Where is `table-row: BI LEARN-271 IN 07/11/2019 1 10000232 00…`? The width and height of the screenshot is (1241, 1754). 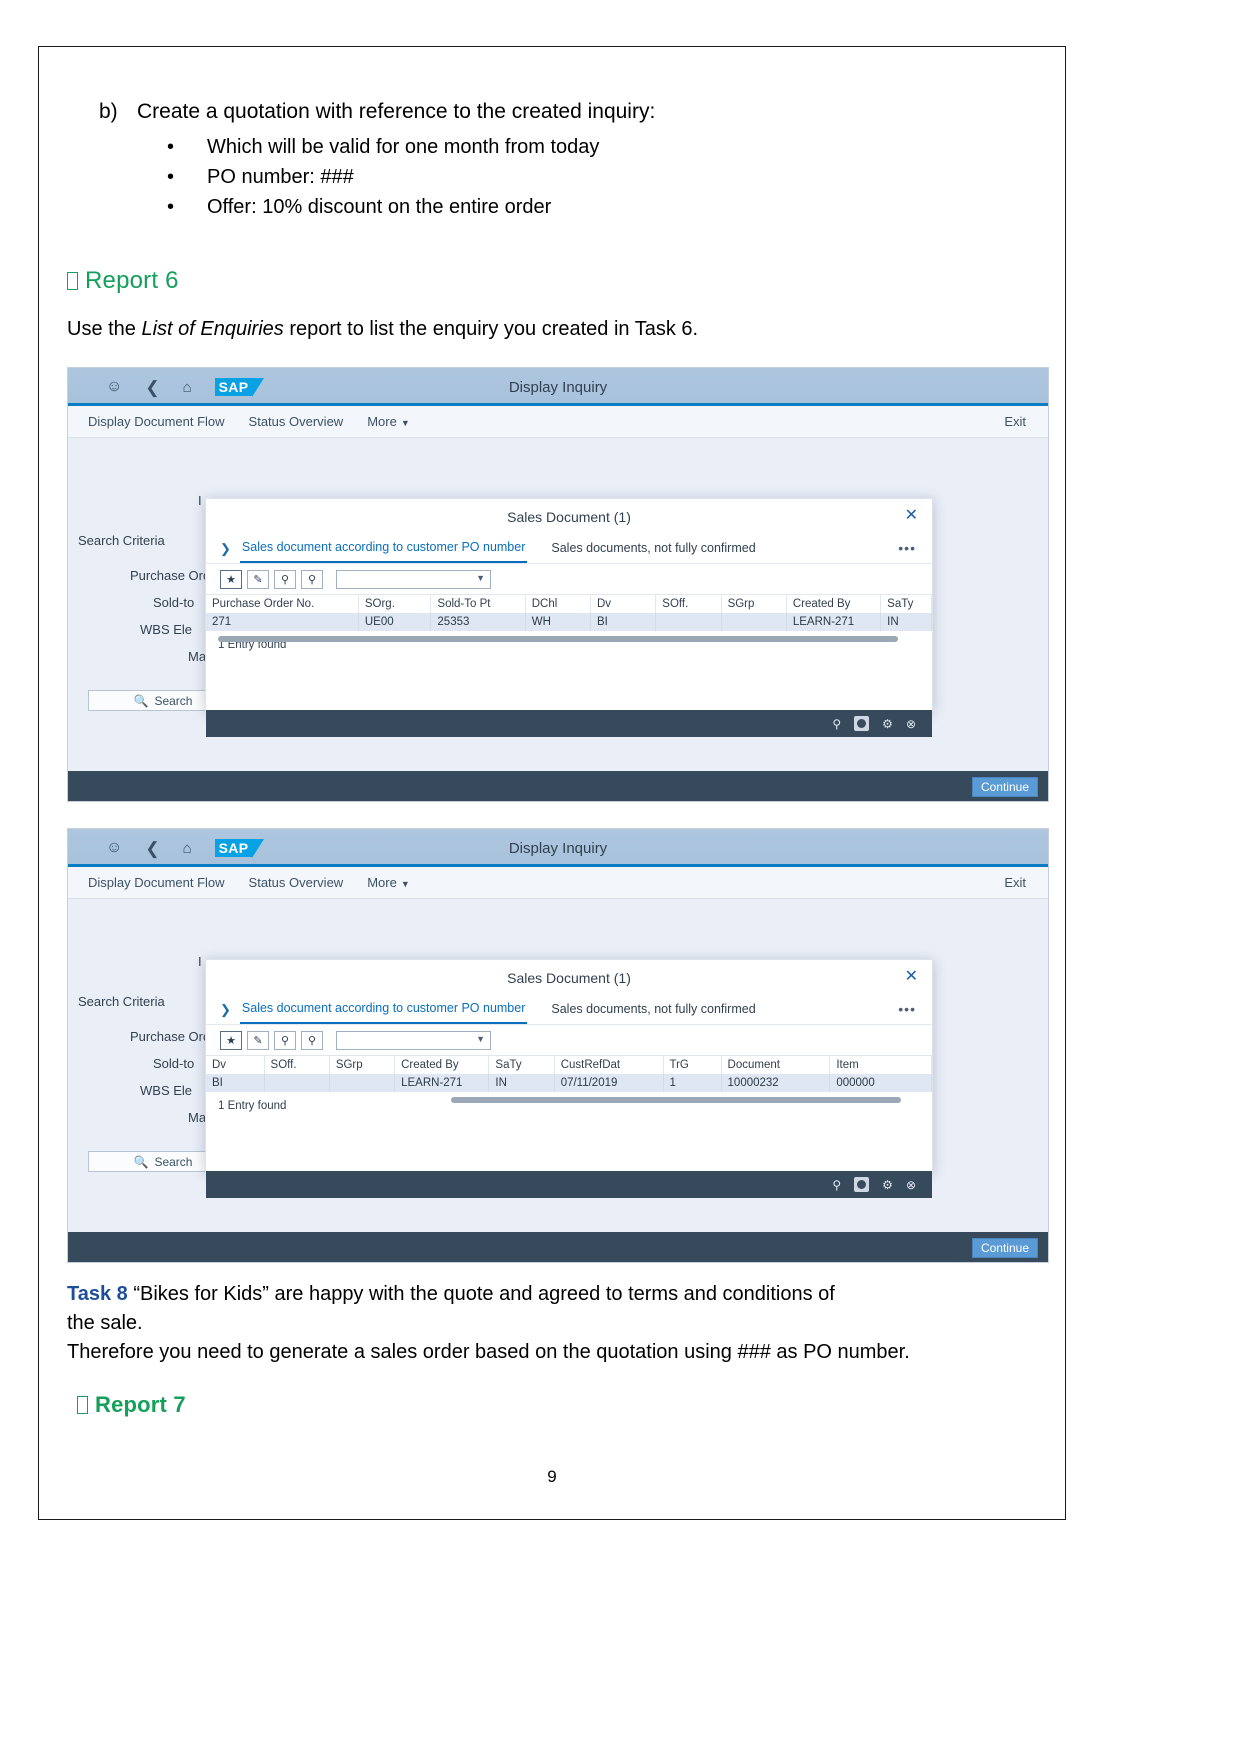 table-row: BI LEARN-271 IN 07/11/2019 1 10000232 00… is located at coordinates (569, 1083).